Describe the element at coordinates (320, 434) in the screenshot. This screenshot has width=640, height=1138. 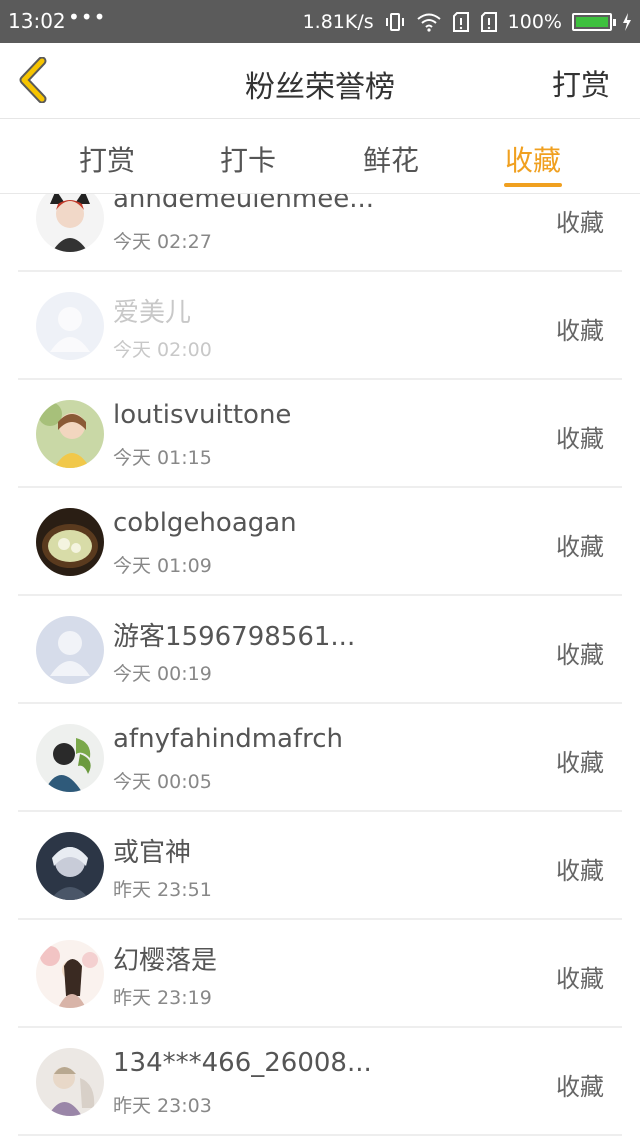
I see `list-item: loutisvuittone 今天 01:15 收藏` at that location.